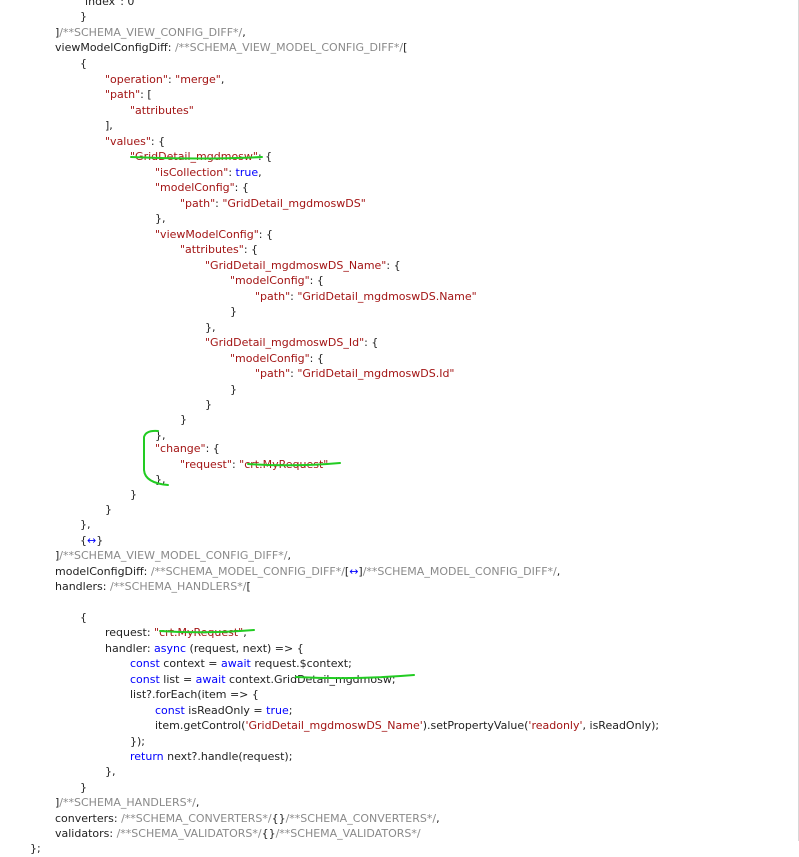 This screenshot has width=799, height=857. I want to click on code-token: [, so click(248, 586).